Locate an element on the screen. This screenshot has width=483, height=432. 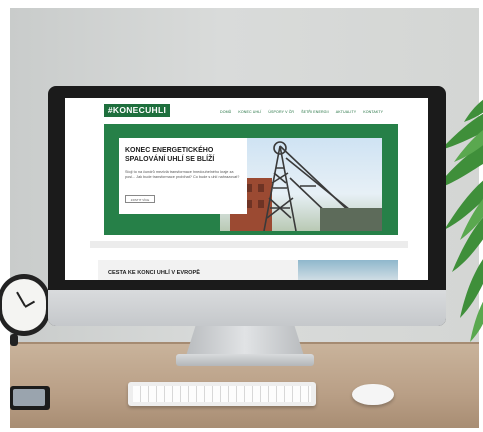
keyboard is located at coordinates (222, 394).